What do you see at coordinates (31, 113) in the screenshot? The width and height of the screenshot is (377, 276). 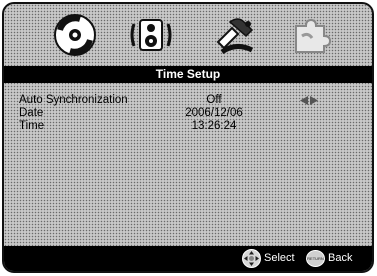 I see `setting-label: Date` at bounding box center [31, 113].